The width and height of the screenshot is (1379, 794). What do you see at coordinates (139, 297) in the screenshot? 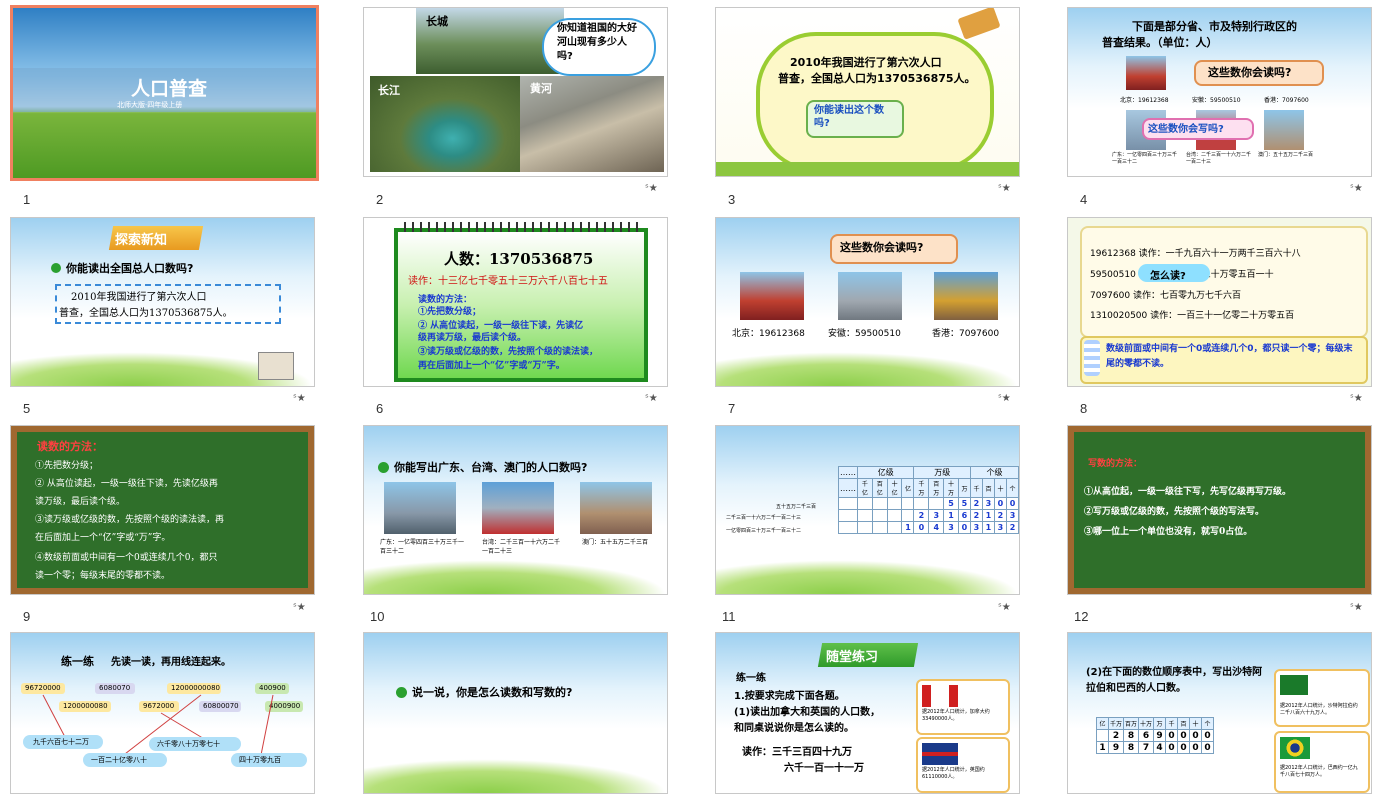
I see `box-line1: 2010年我国进行了第六次人口` at bounding box center [139, 297].